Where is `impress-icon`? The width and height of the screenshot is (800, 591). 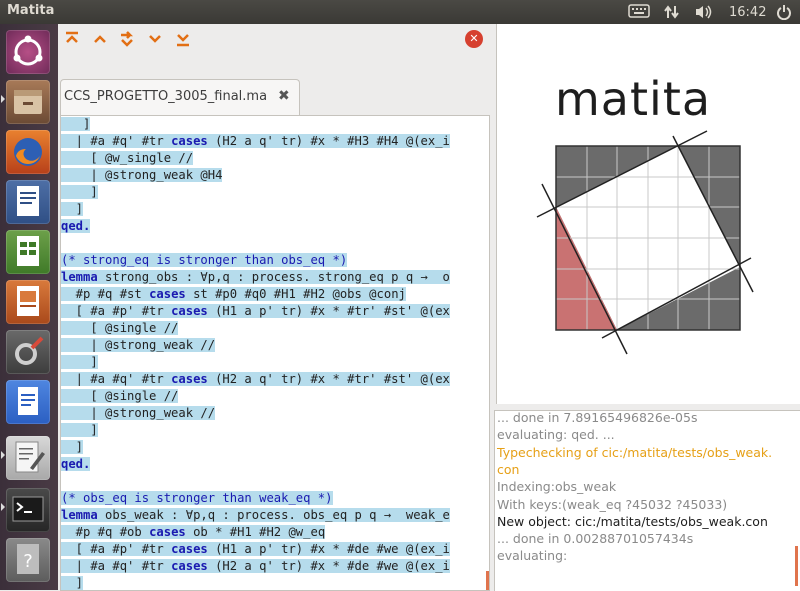 impress-icon is located at coordinates (28, 302).